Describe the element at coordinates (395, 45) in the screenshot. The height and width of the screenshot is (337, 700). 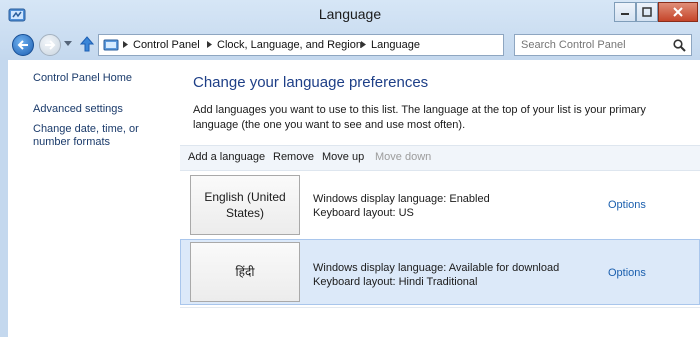
I see `breadcrumb-language: Language` at that location.